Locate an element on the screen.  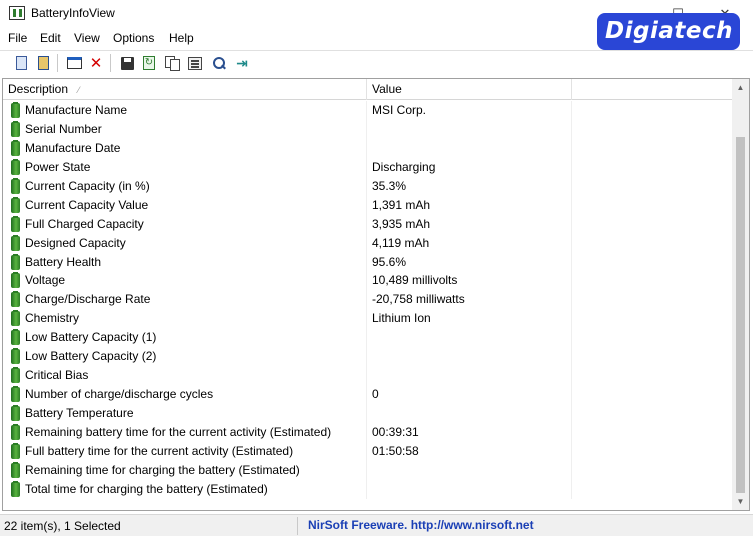
battery-log-mode-icon is located at coordinates (43, 63).